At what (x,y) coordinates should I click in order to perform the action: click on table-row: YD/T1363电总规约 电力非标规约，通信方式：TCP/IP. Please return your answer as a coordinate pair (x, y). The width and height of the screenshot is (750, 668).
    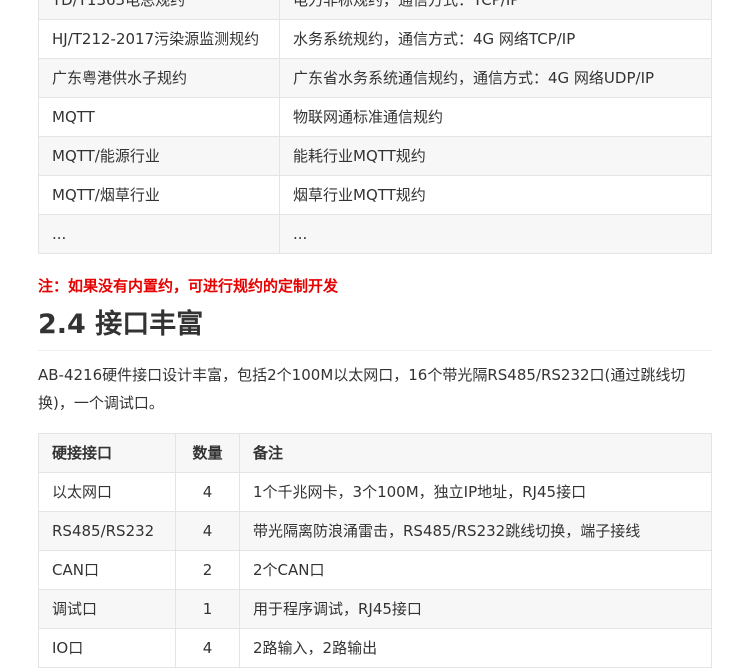
    Looking at the image, I should click on (375, 10).